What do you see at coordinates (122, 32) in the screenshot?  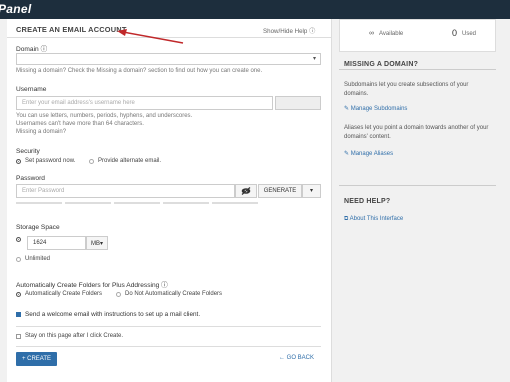 I see `annotation-arrowhead` at bounding box center [122, 32].